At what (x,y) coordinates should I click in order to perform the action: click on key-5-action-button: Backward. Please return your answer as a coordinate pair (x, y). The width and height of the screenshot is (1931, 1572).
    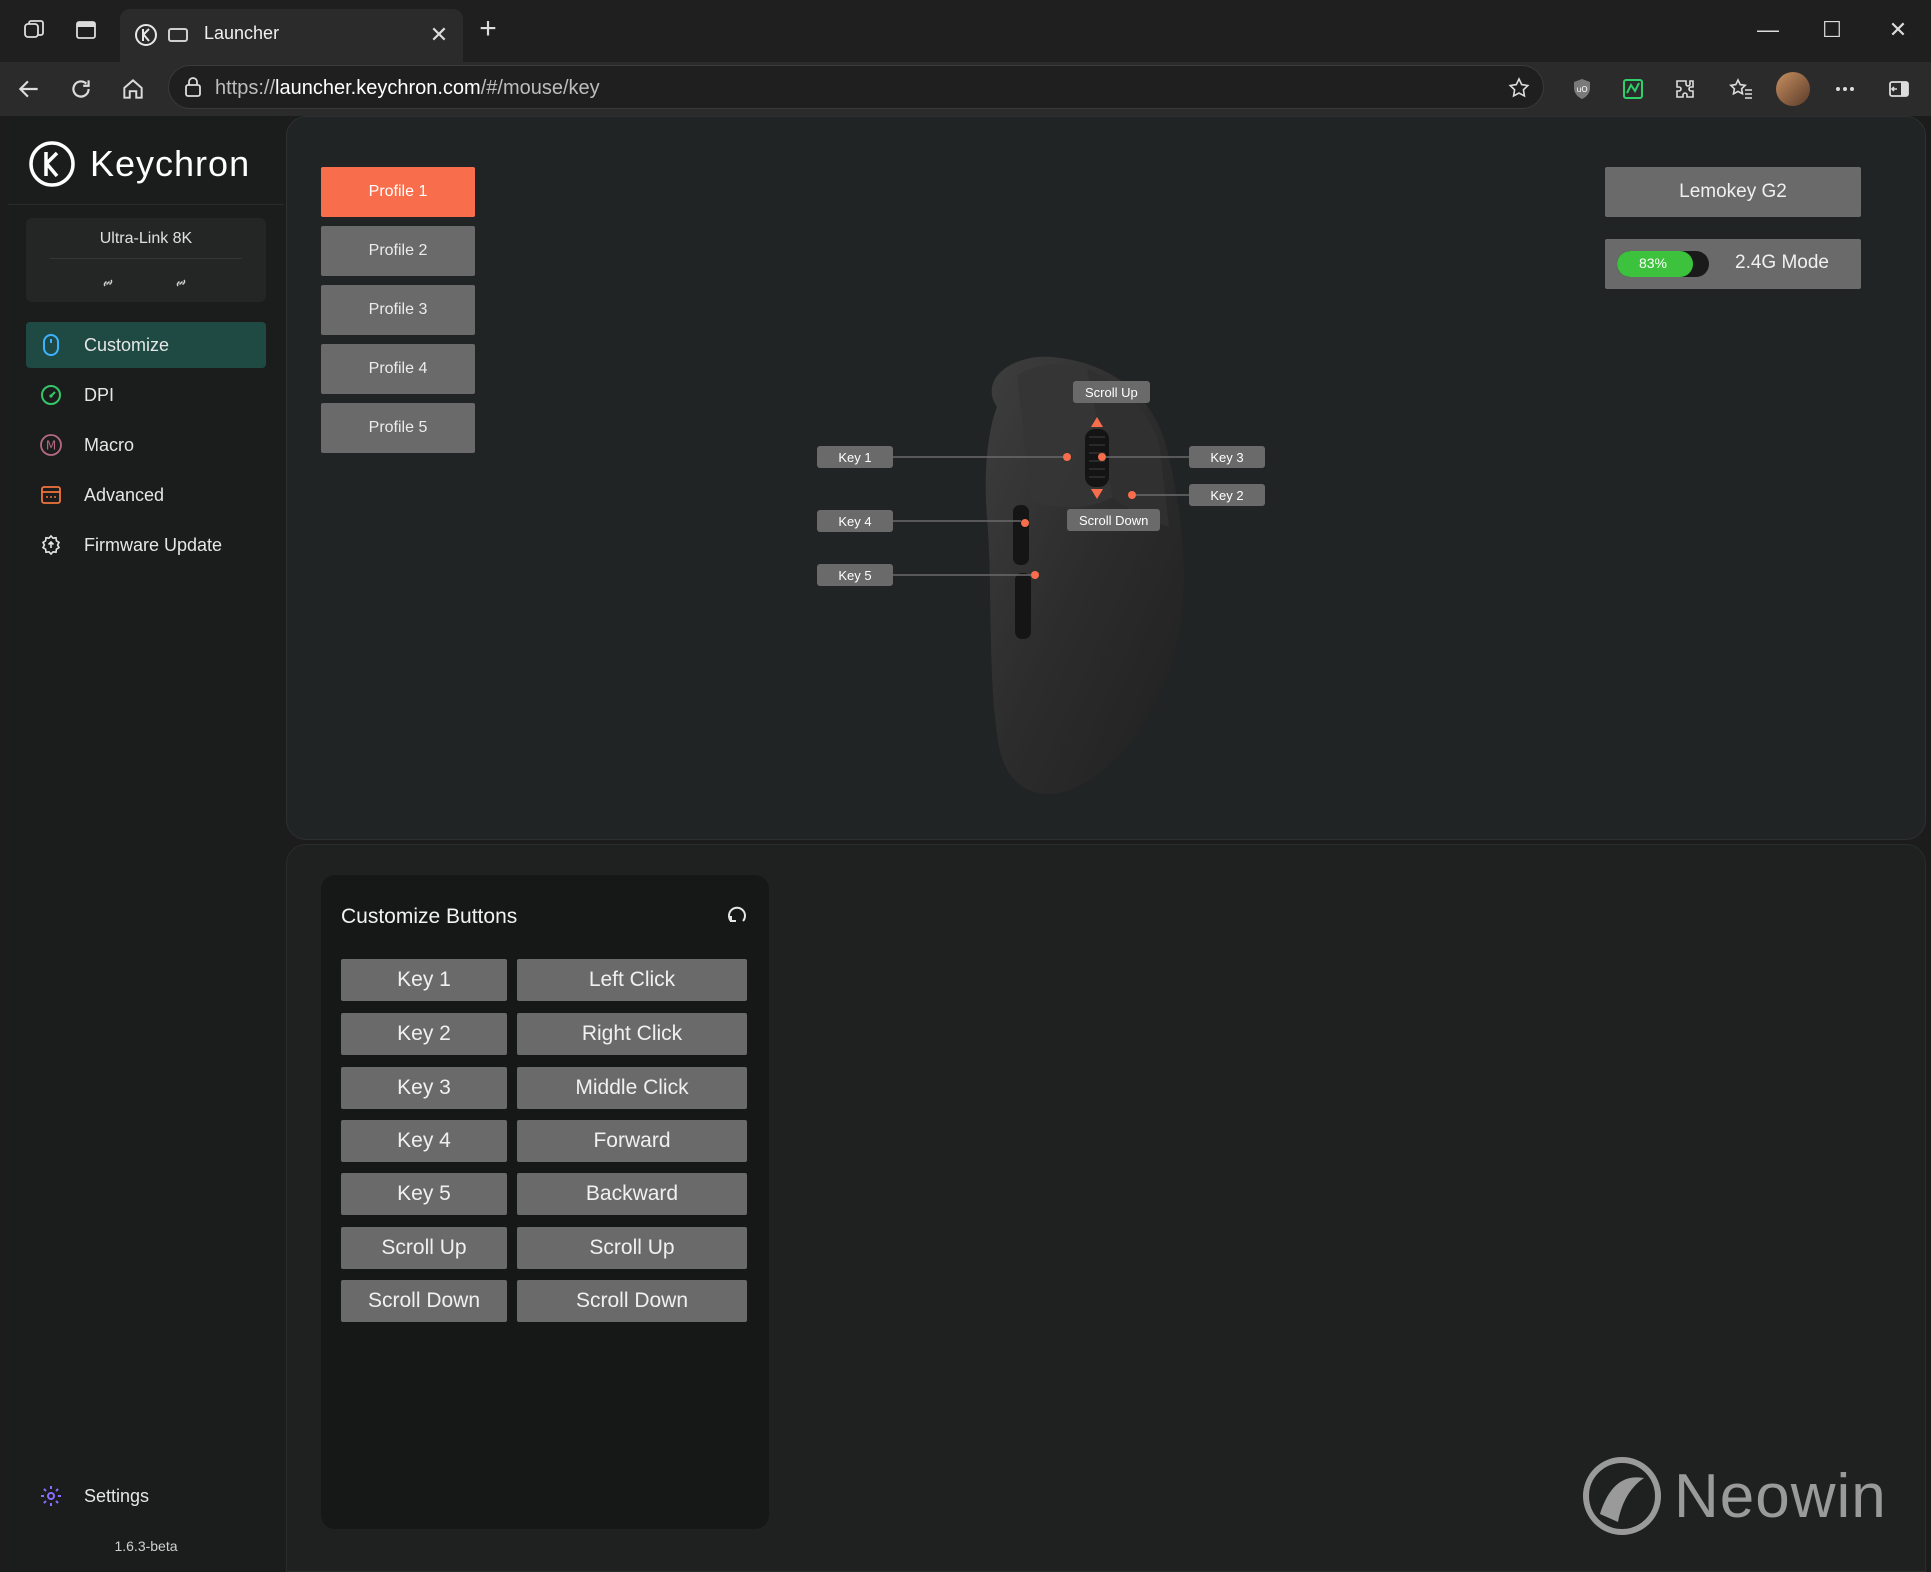
    Looking at the image, I should click on (632, 1194).